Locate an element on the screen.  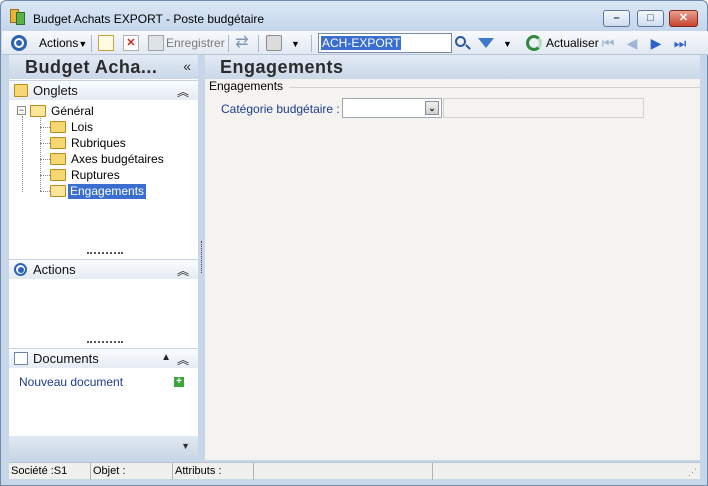
group-divider is located at coordinates (494, 87).